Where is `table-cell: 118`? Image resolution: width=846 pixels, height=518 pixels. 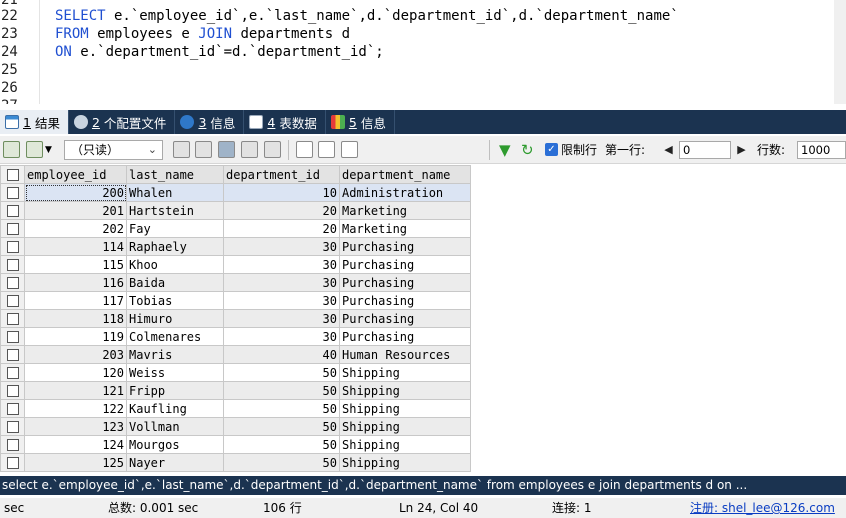 table-cell: 118 is located at coordinates (75, 318).